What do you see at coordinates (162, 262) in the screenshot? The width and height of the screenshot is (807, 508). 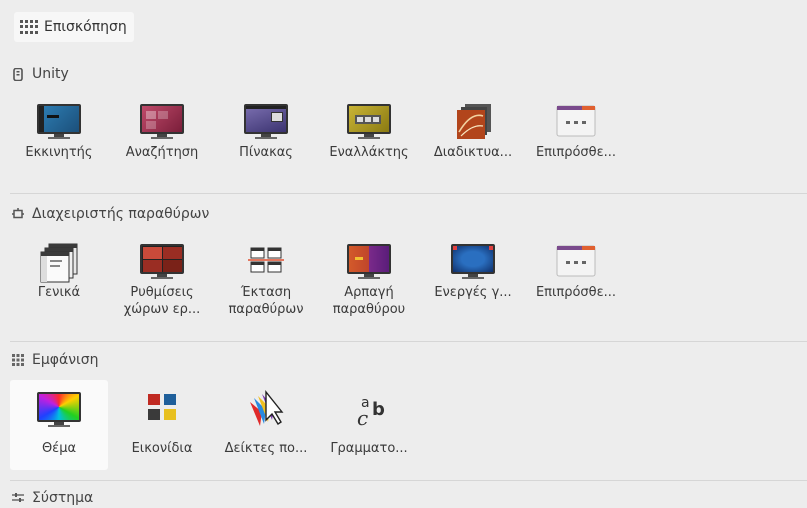 I see `workspace-settings-icon` at bounding box center [162, 262].